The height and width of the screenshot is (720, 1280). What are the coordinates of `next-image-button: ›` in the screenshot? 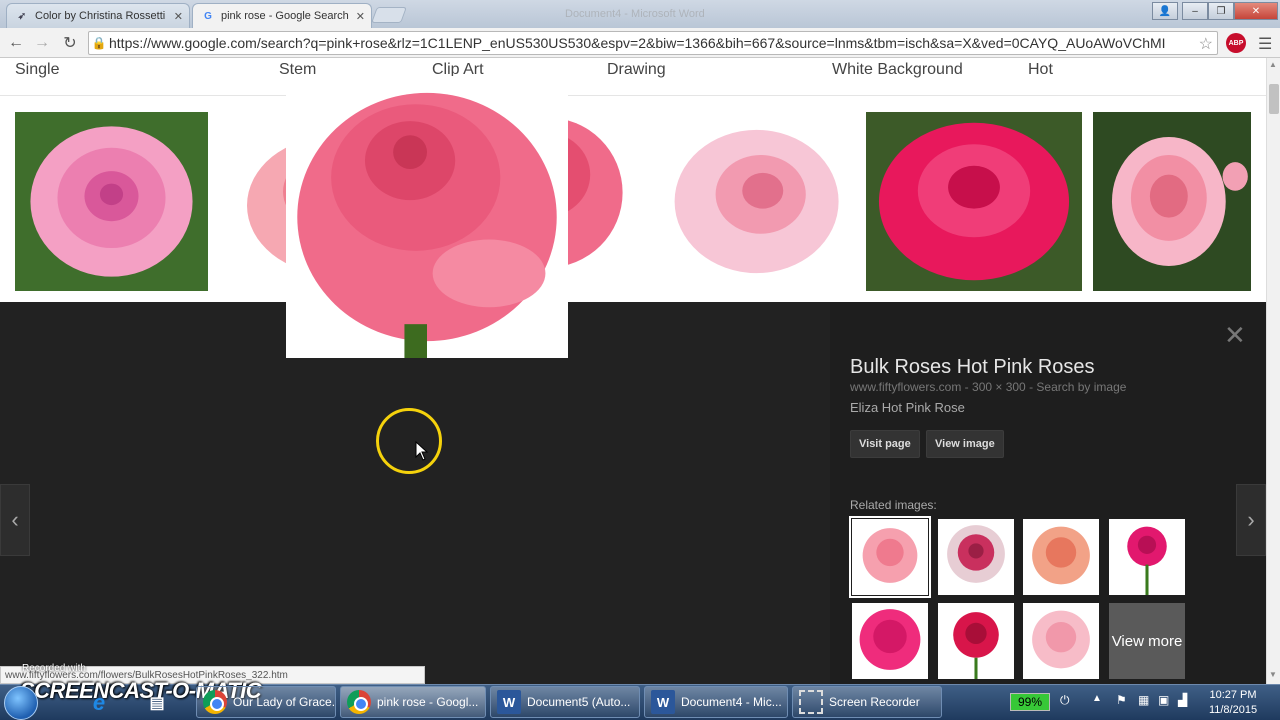 It's located at (1251, 520).